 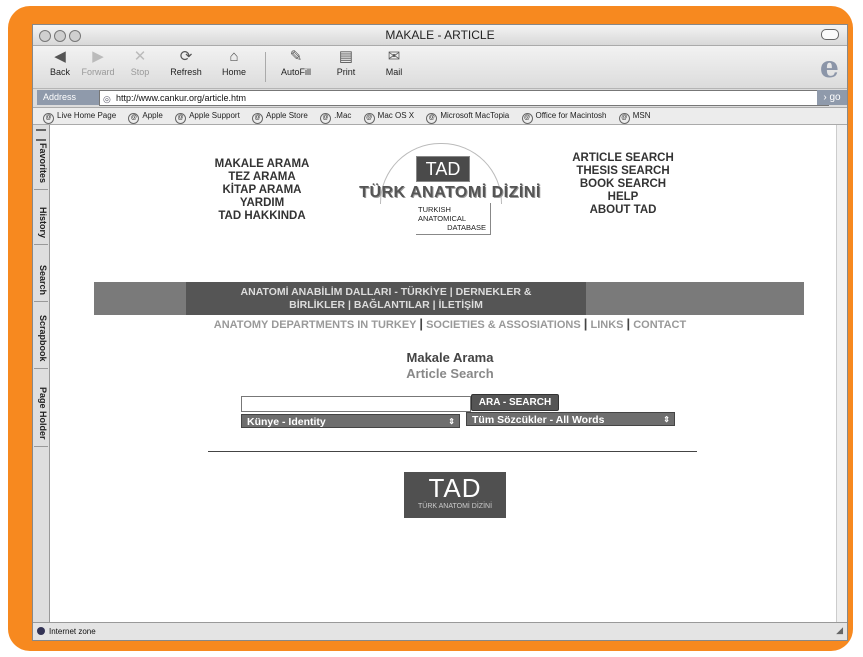 I want to click on link-societies: SOCIETIES & ASSOSIATIONS, so click(x=503, y=325).